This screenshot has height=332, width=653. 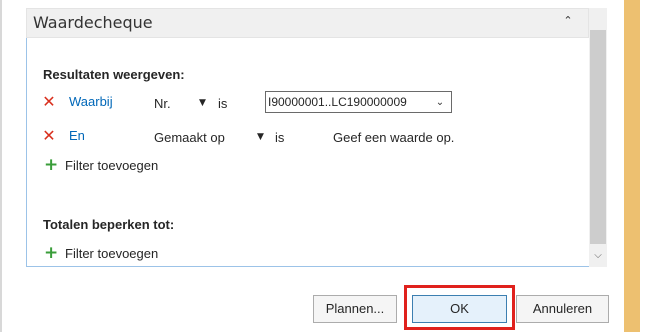 What do you see at coordinates (114, 74) in the screenshot?
I see `results-heading: Resultaten weergeven:` at bounding box center [114, 74].